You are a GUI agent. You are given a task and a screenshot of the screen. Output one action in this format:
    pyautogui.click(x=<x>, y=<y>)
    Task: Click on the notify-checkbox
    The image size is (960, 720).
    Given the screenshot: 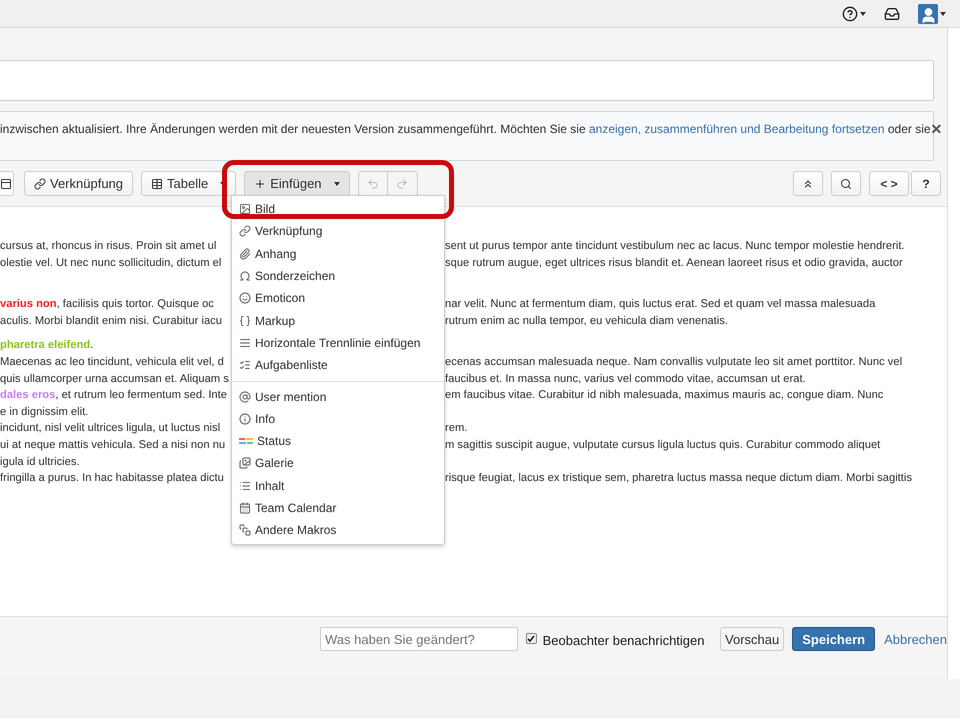 What is the action you would take?
    pyautogui.click(x=531, y=638)
    